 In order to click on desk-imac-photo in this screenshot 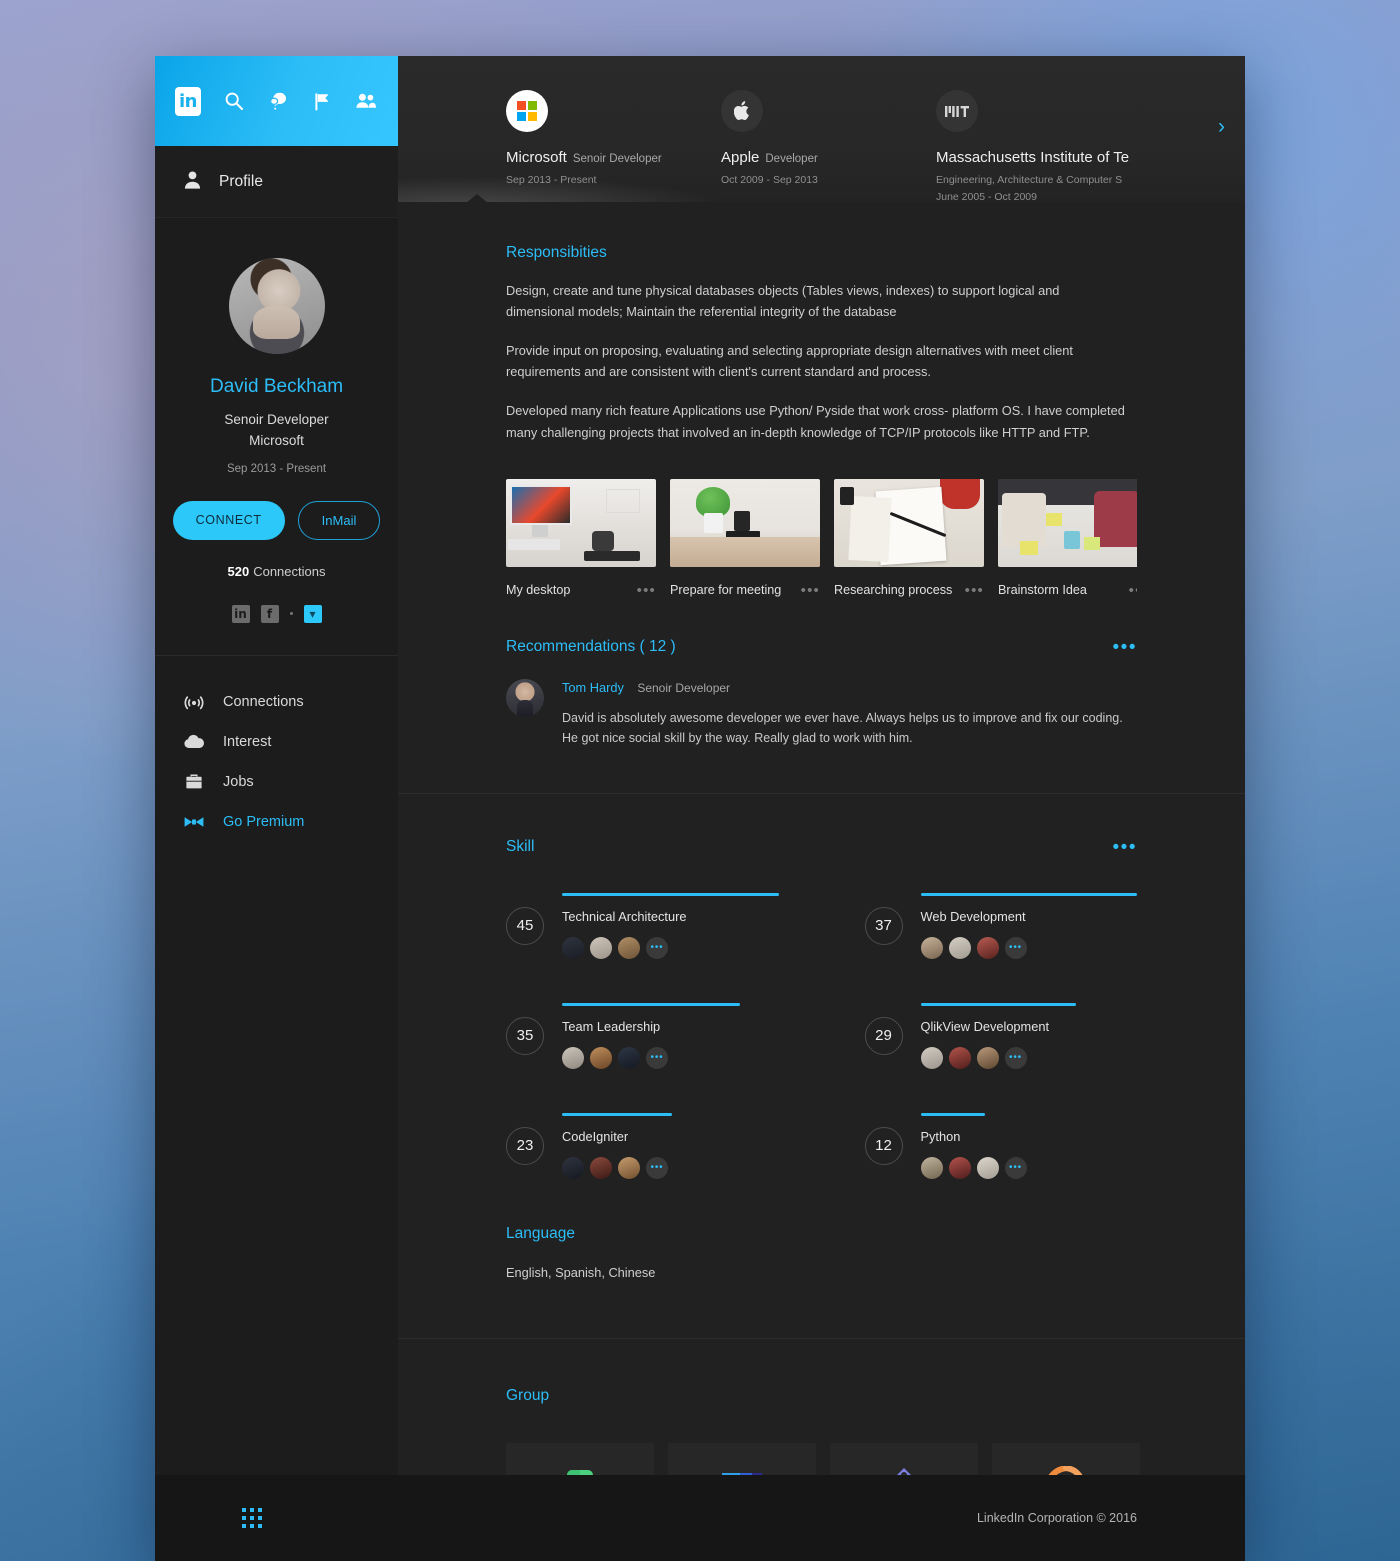, I will do `click(581, 522)`.